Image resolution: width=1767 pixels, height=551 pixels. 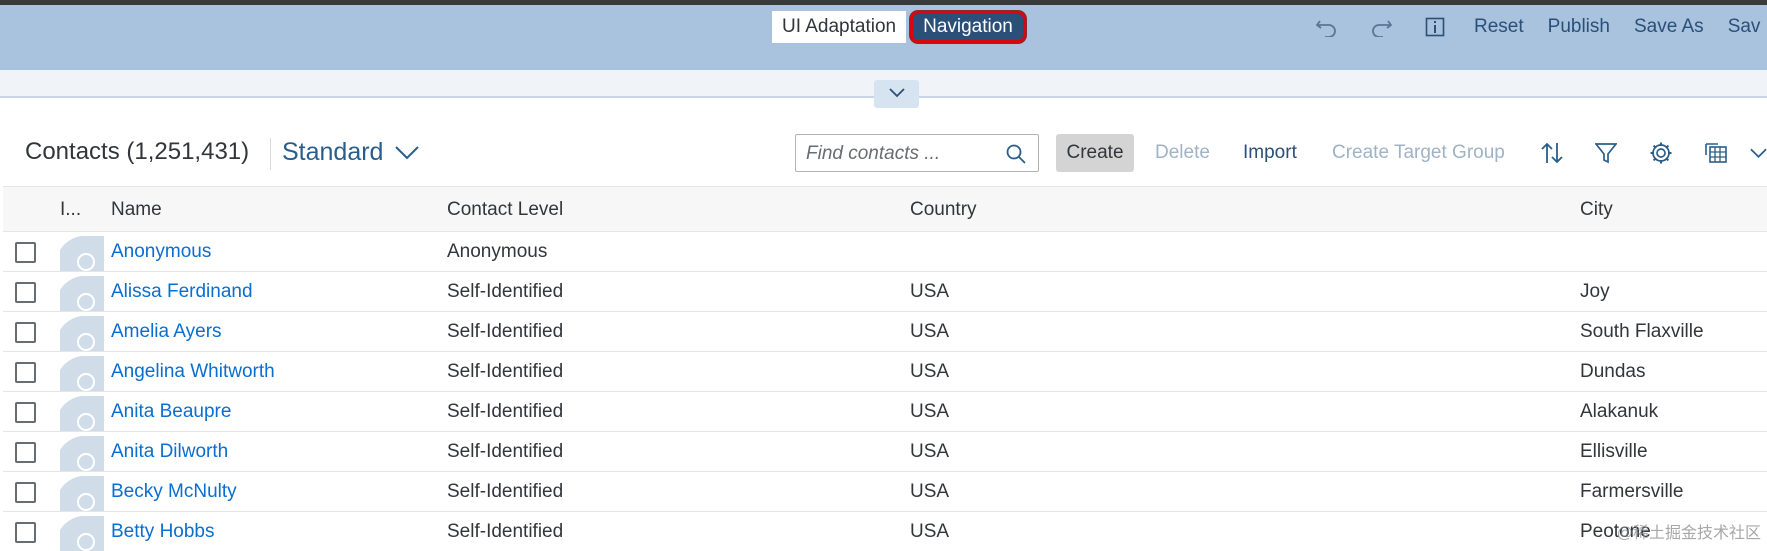 What do you see at coordinates (1499, 27) in the screenshot?
I see `reset-button: Reset` at bounding box center [1499, 27].